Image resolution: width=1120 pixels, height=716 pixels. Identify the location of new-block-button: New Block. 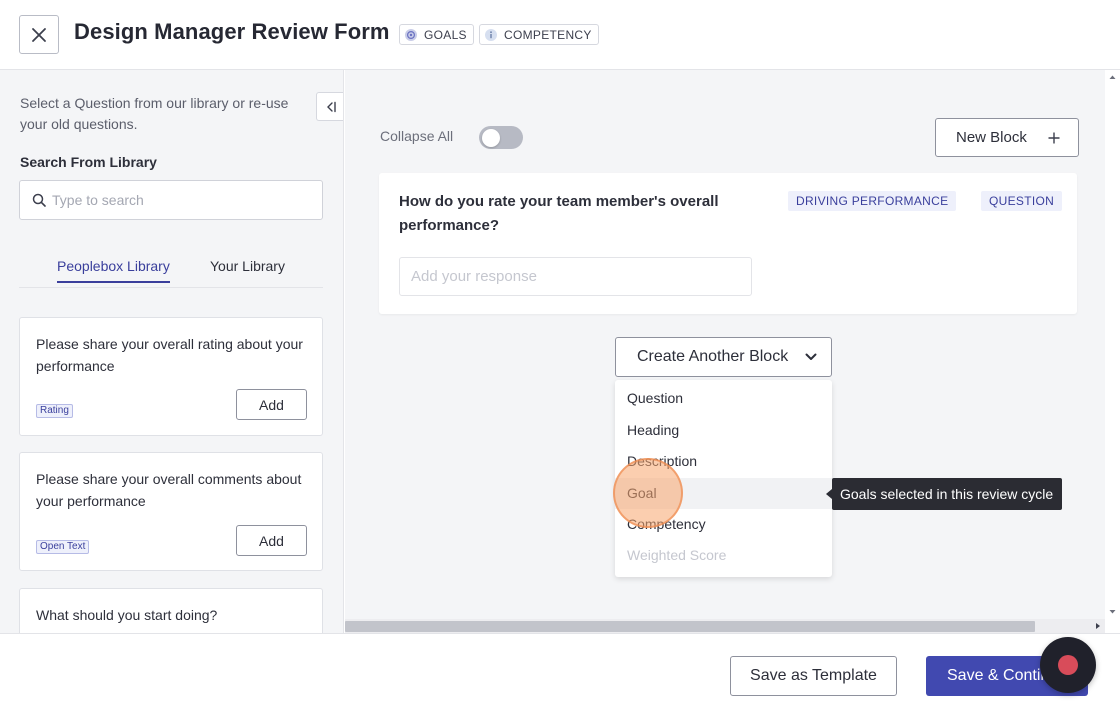
(1007, 137).